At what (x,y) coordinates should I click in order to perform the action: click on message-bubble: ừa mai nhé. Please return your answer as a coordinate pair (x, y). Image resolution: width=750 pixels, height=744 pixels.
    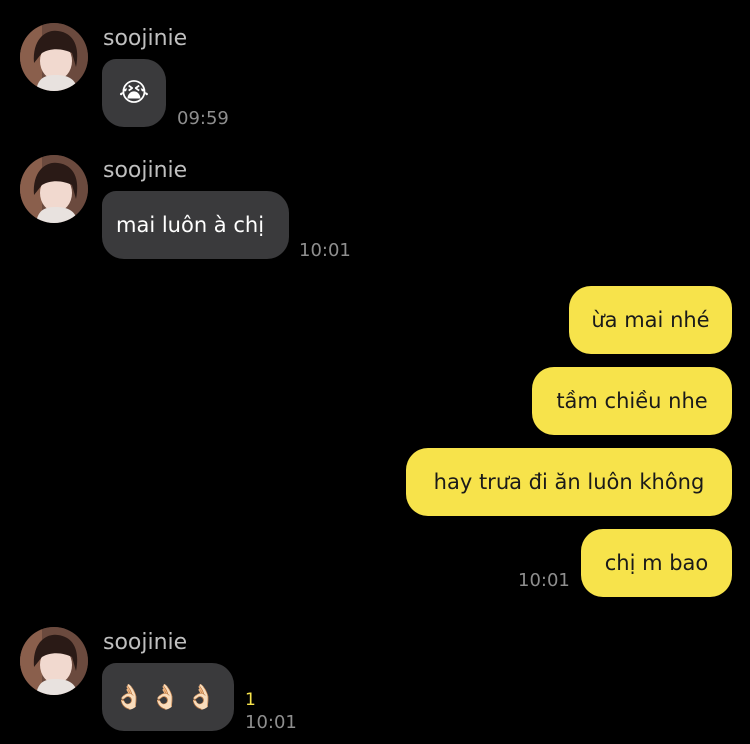
    Looking at the image, I should click on (650, 320).